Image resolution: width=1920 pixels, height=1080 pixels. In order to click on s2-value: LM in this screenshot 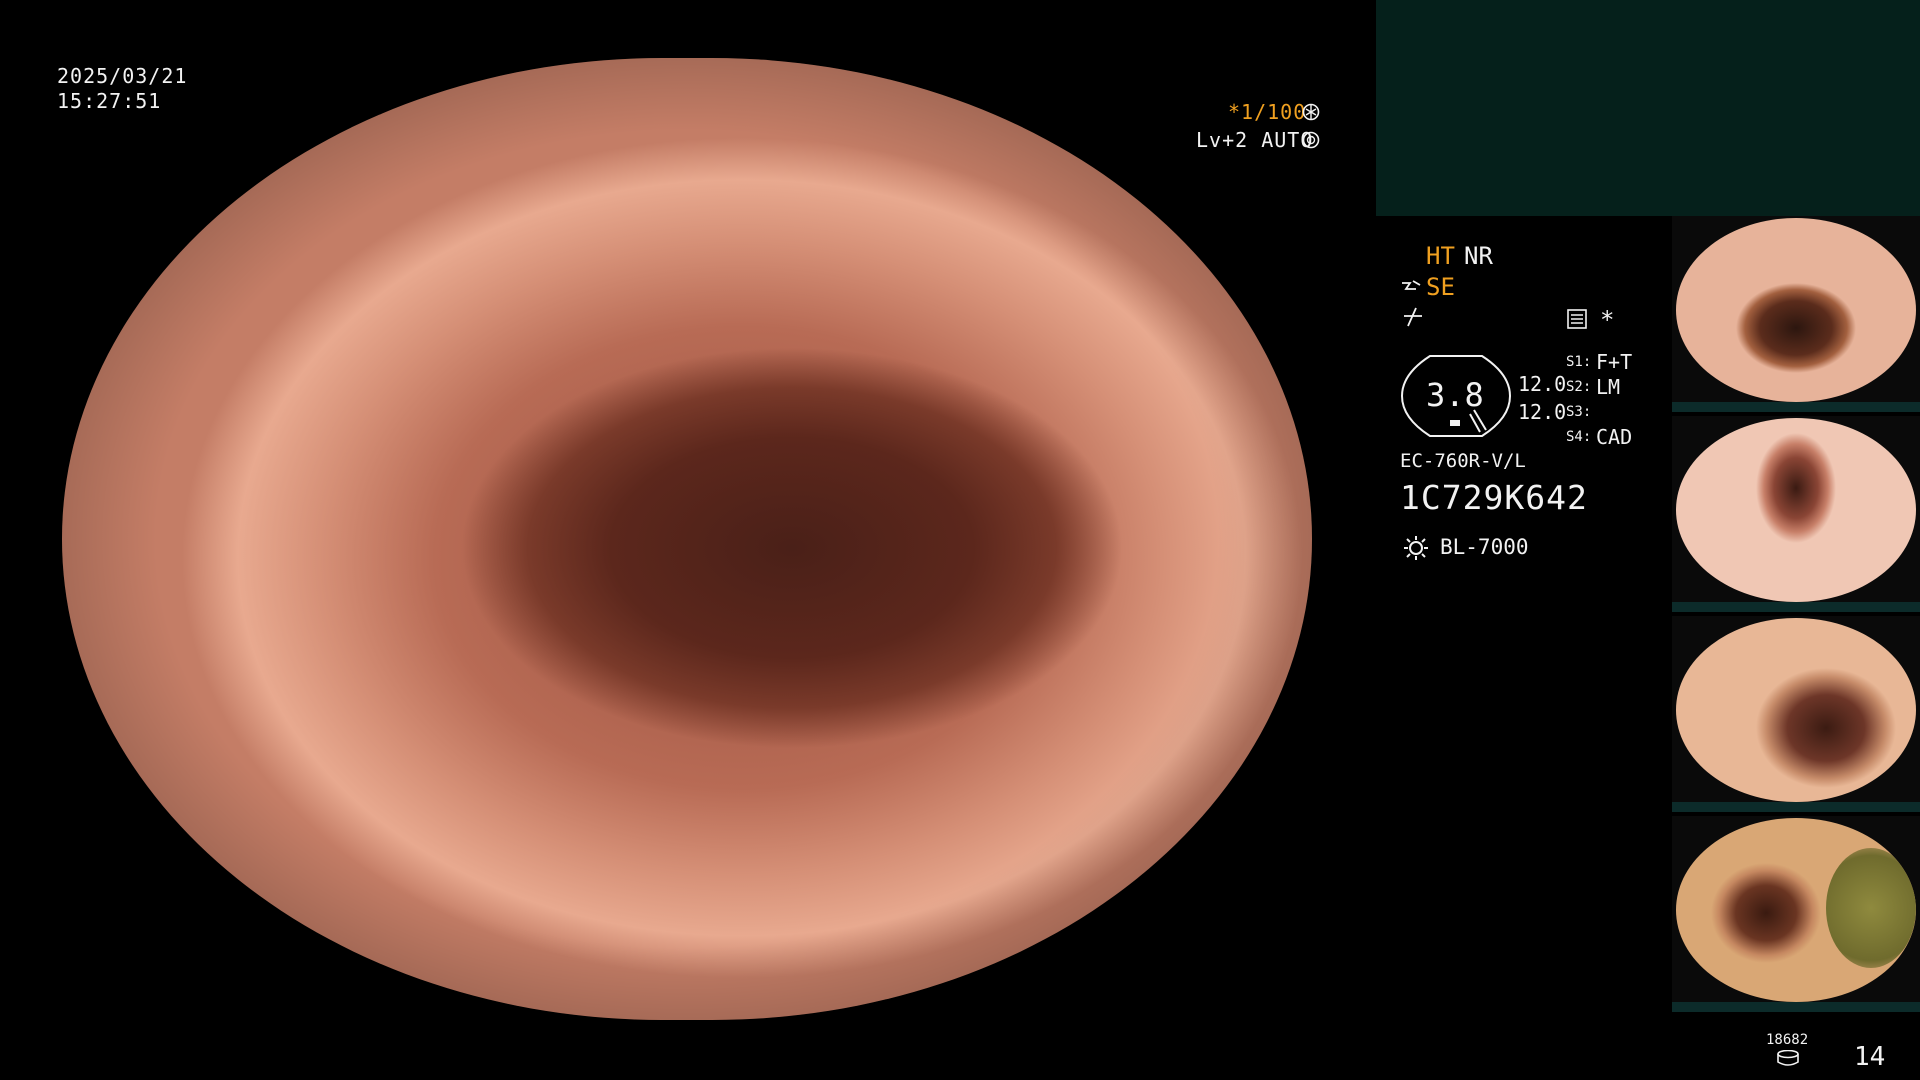, I will do `click(1608, 387)`.